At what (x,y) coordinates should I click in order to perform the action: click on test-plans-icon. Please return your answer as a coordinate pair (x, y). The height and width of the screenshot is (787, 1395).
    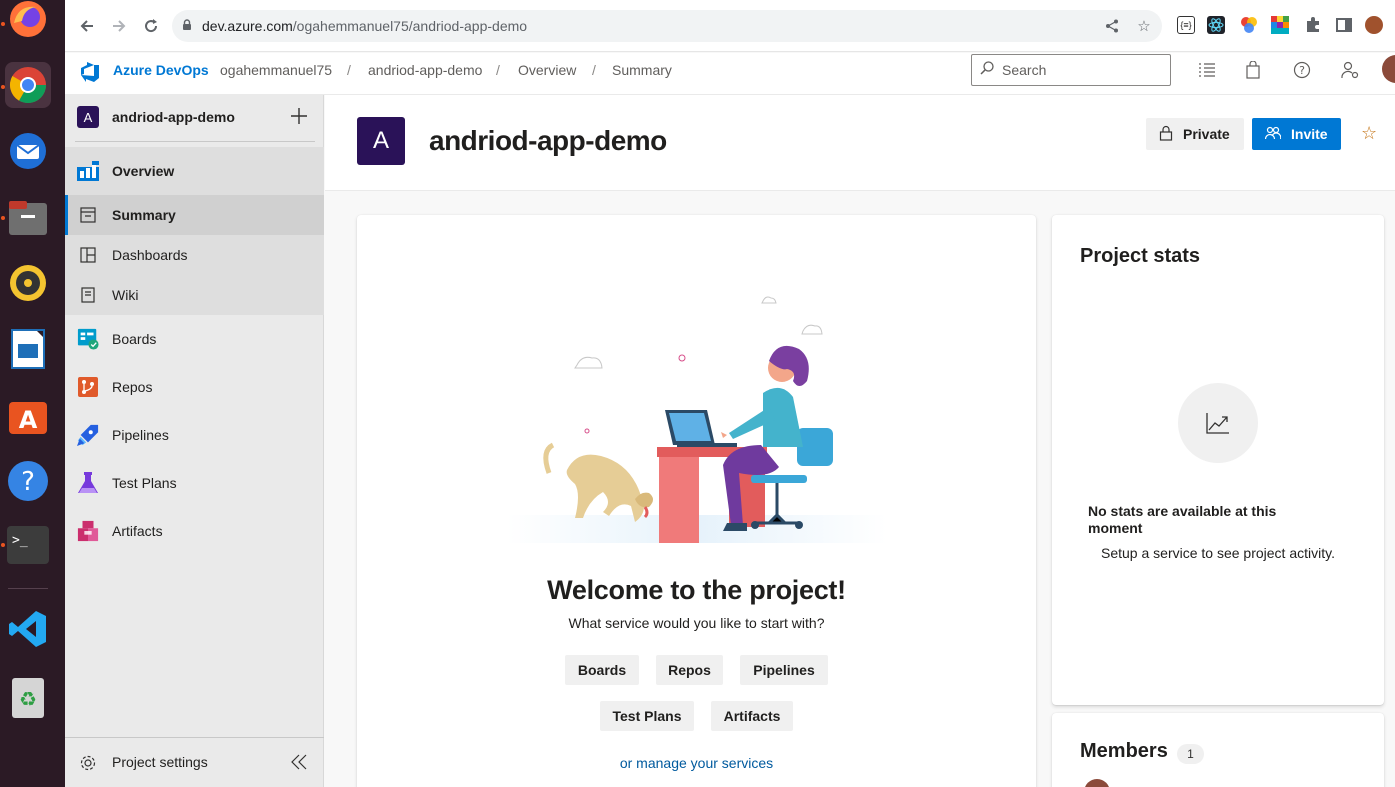
    Looking at the image, I should click on (88, 483).